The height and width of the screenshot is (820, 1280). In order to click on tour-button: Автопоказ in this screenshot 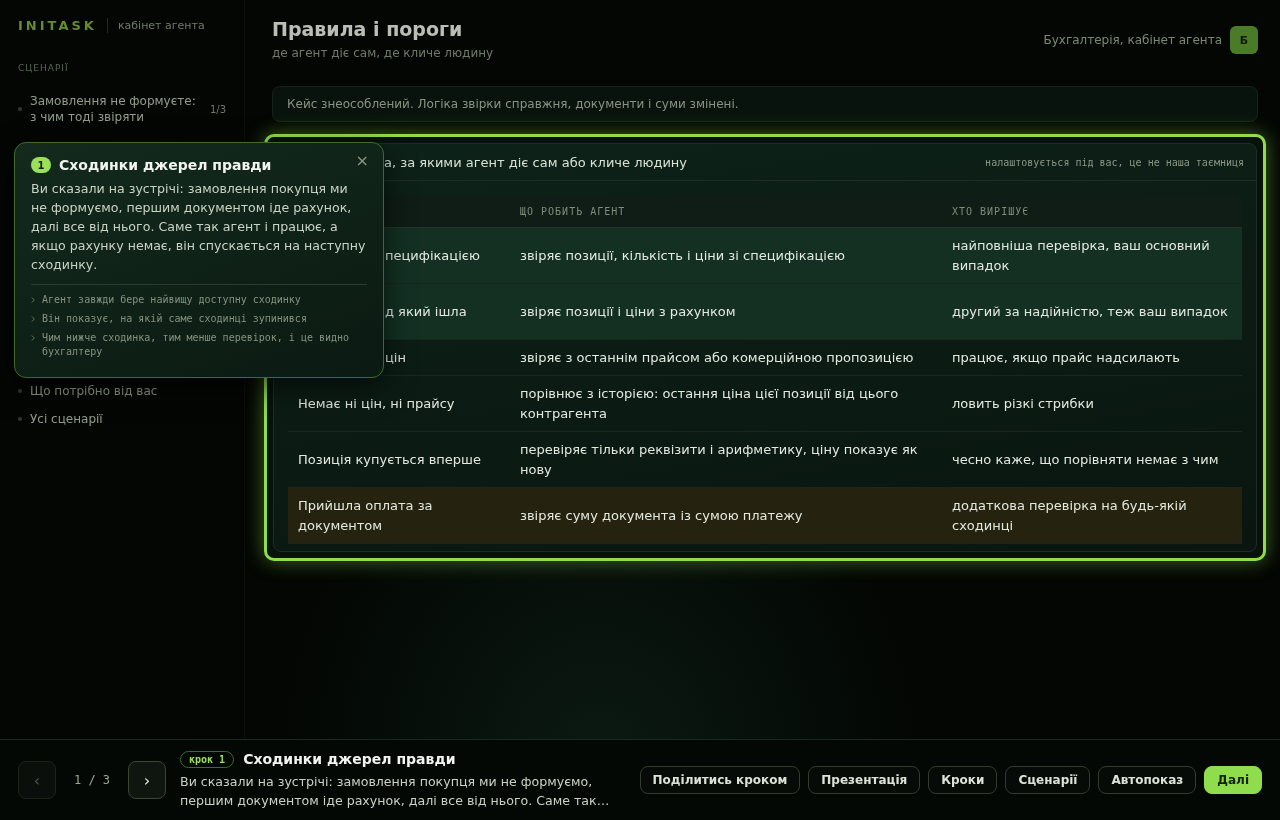, I will do `click(1147, 780)`.